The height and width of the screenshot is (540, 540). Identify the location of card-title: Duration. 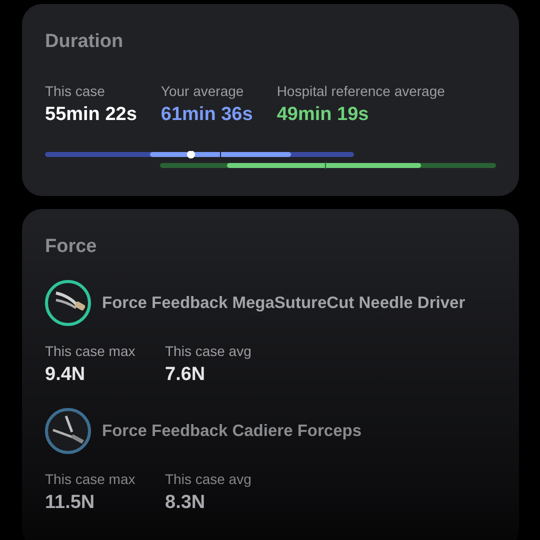
(84, 42).